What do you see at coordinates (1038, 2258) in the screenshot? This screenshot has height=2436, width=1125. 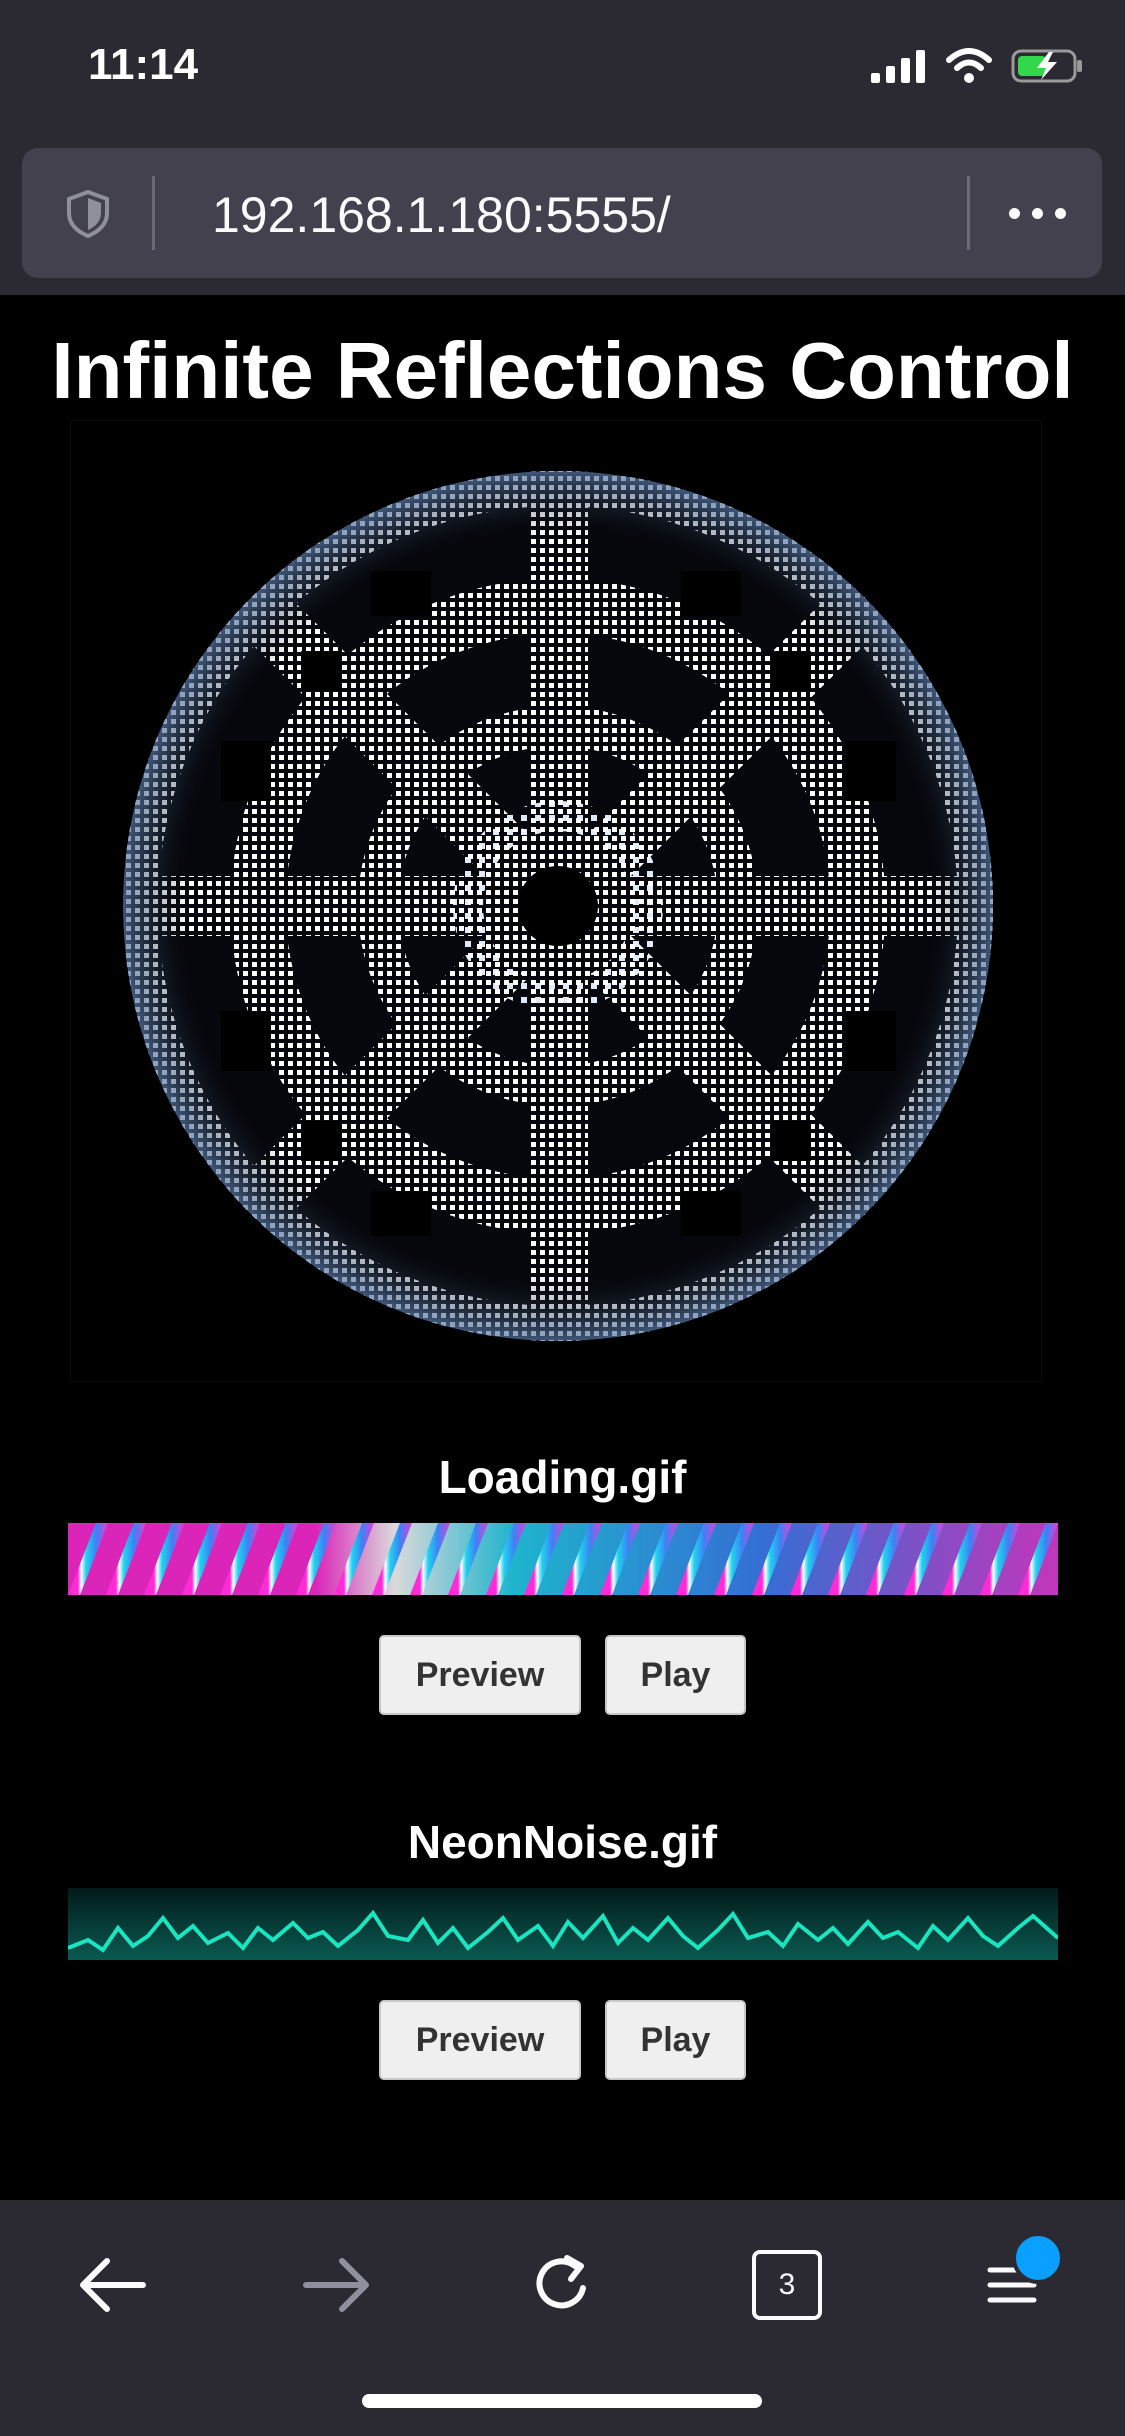 I see `notification-badge` at bounding box center [1038, 2258].